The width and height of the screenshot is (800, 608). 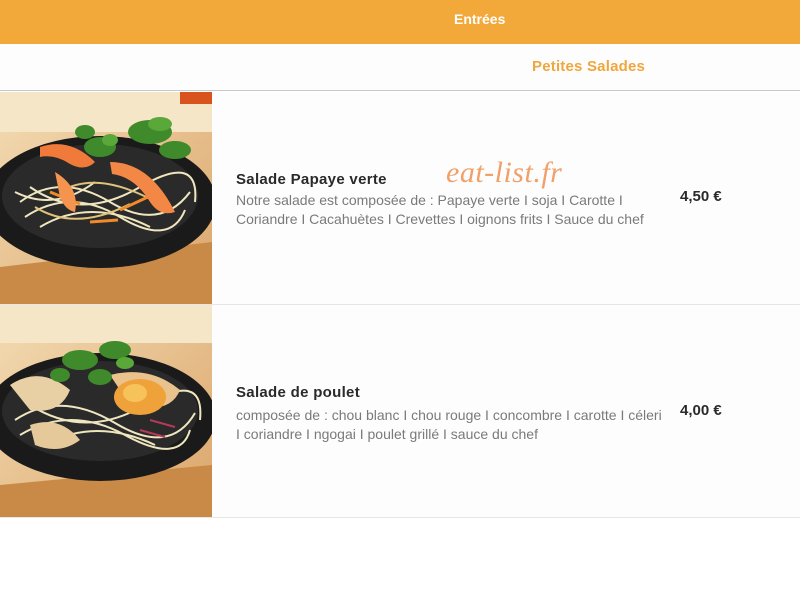 What do you see at coordinates (480, 19) in the screenshot?
I see `page-title: Entrées` at bounding box center [480, 19].